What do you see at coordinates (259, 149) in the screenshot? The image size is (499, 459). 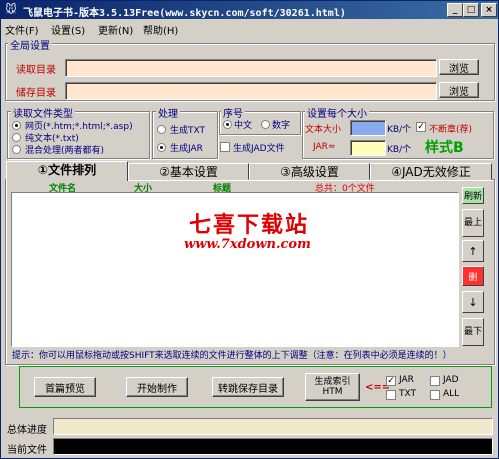 I see `gen-jad-label: 生成JAD文件` at bounding box center [259, 149].